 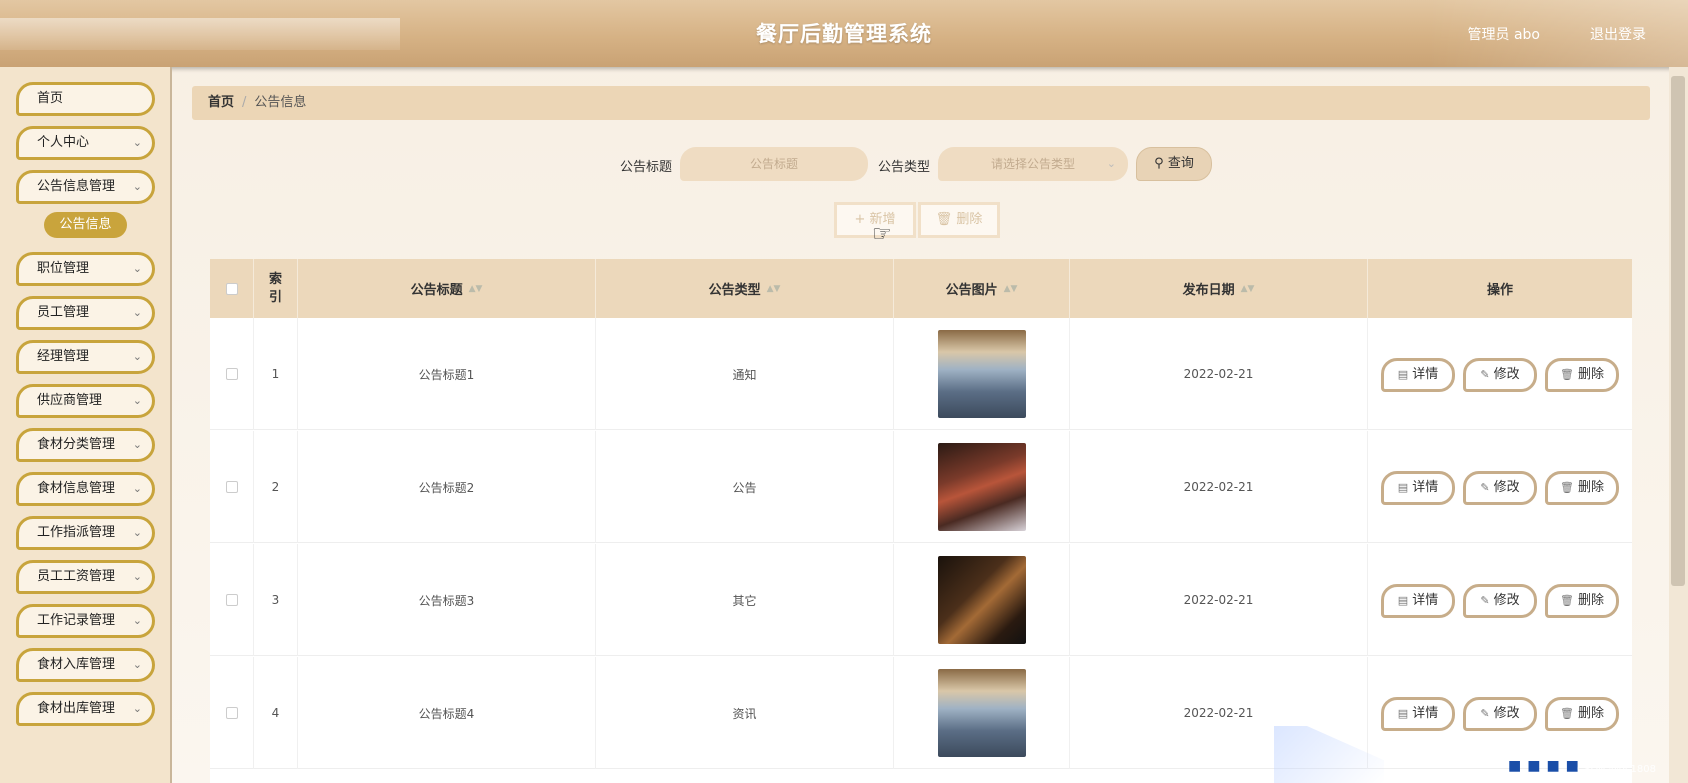 What do you see at coordinates (85, 577) in the screenshot?
I see `sidebar-item: 员工工资管理 ⌄` at bounding box center [85, 577].